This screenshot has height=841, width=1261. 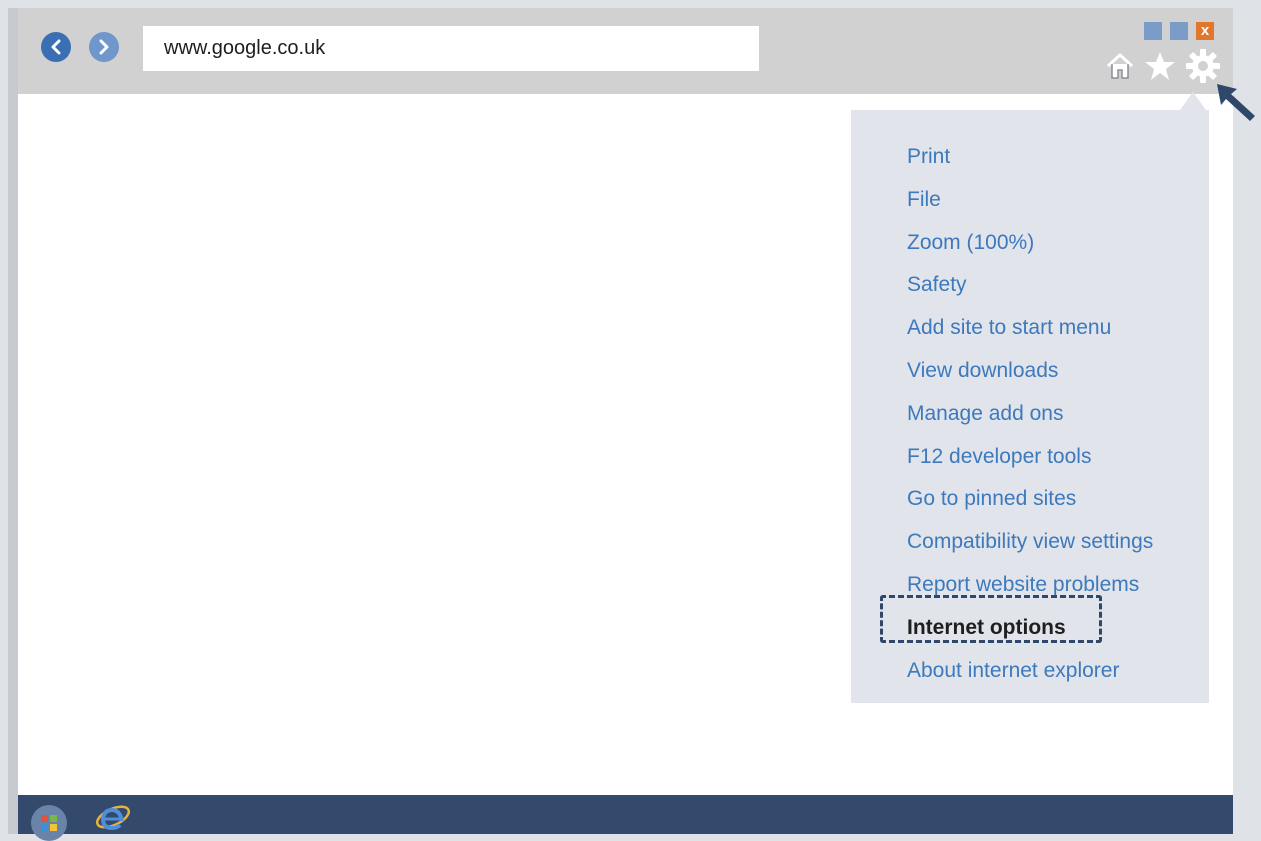 What do you see at coordinates (1193, 101) in the screenshot?
I see `menu-caret` at bounding box center [1193, 101].